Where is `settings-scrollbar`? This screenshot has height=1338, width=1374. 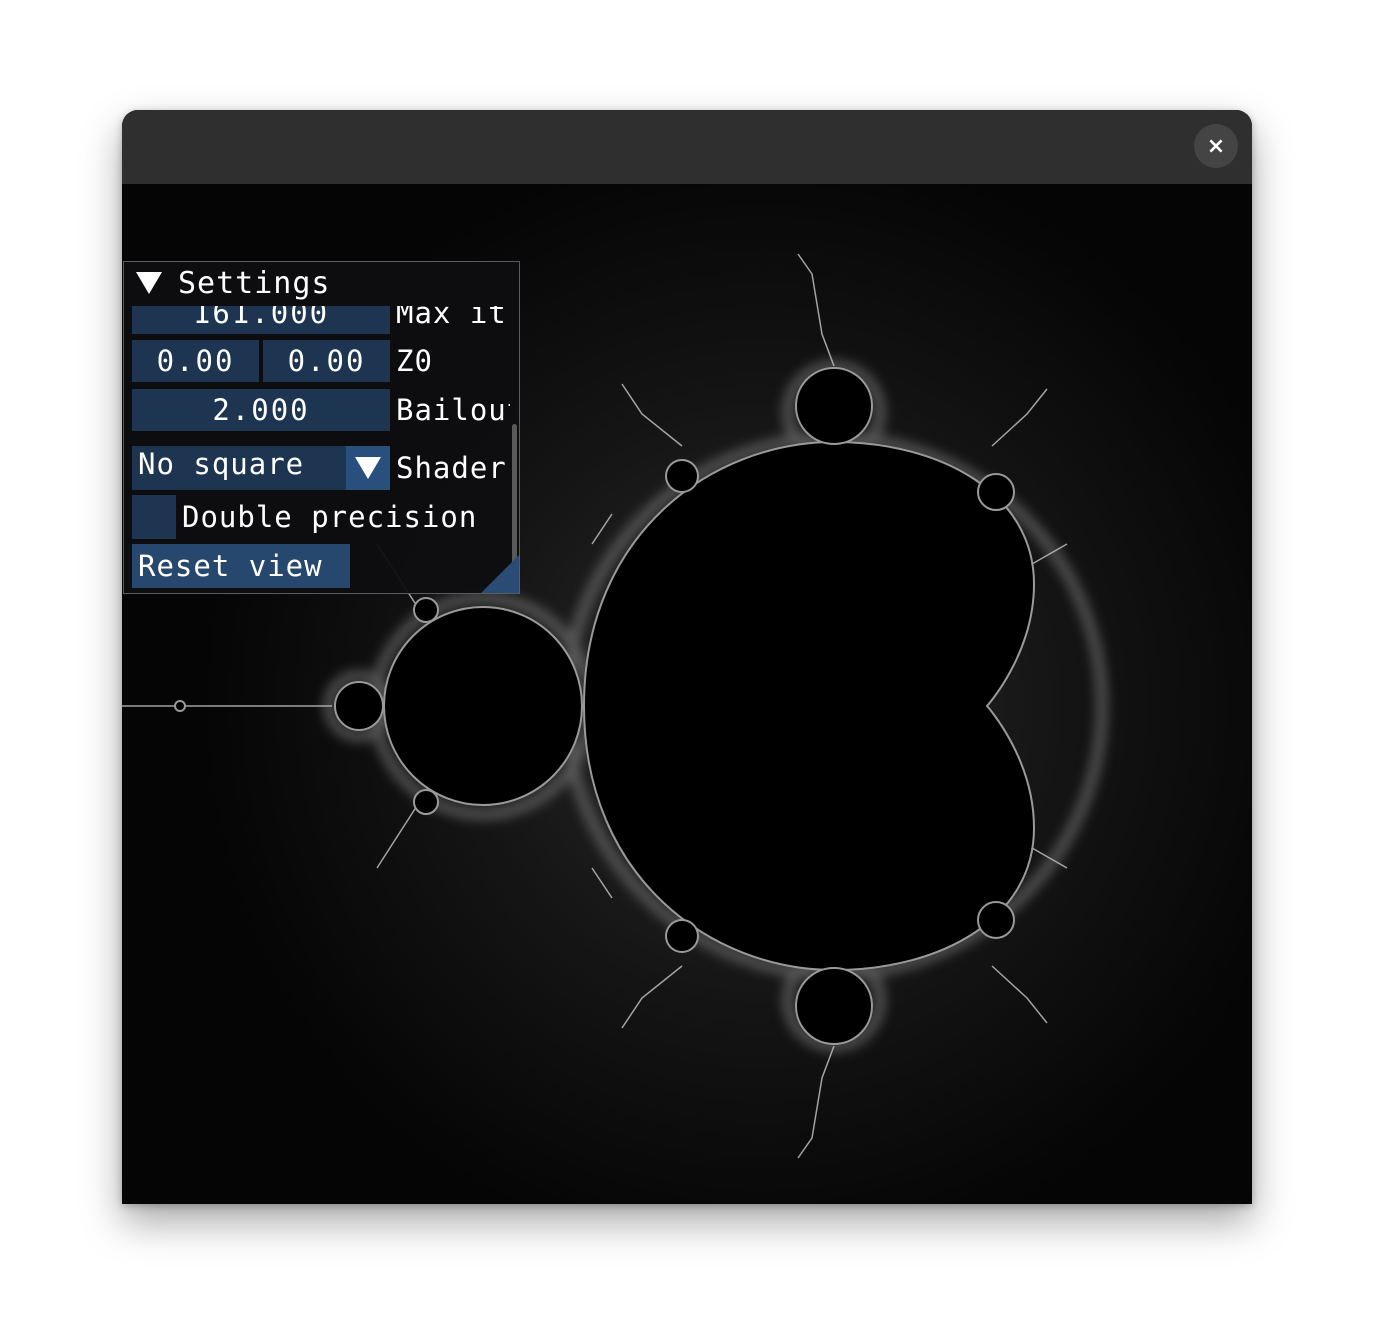 settings-scrollbar is located at coordinates (514, 449).